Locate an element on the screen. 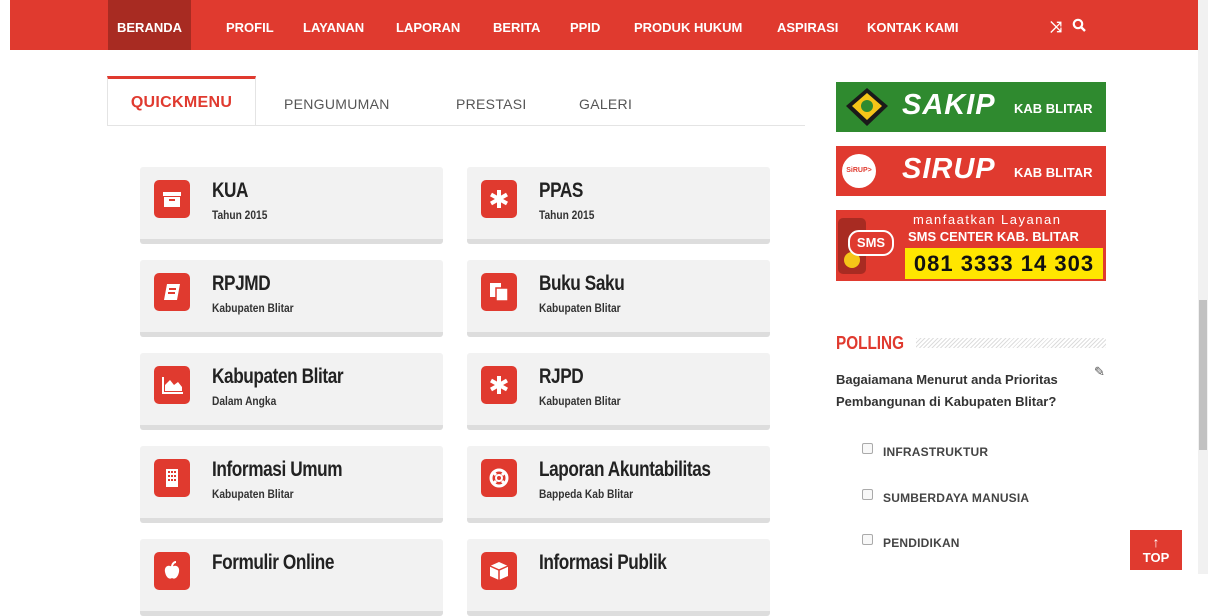 This screenshot has height=616, width=1208. card-title: Informasi Publik is located at coordinates (603, 562).